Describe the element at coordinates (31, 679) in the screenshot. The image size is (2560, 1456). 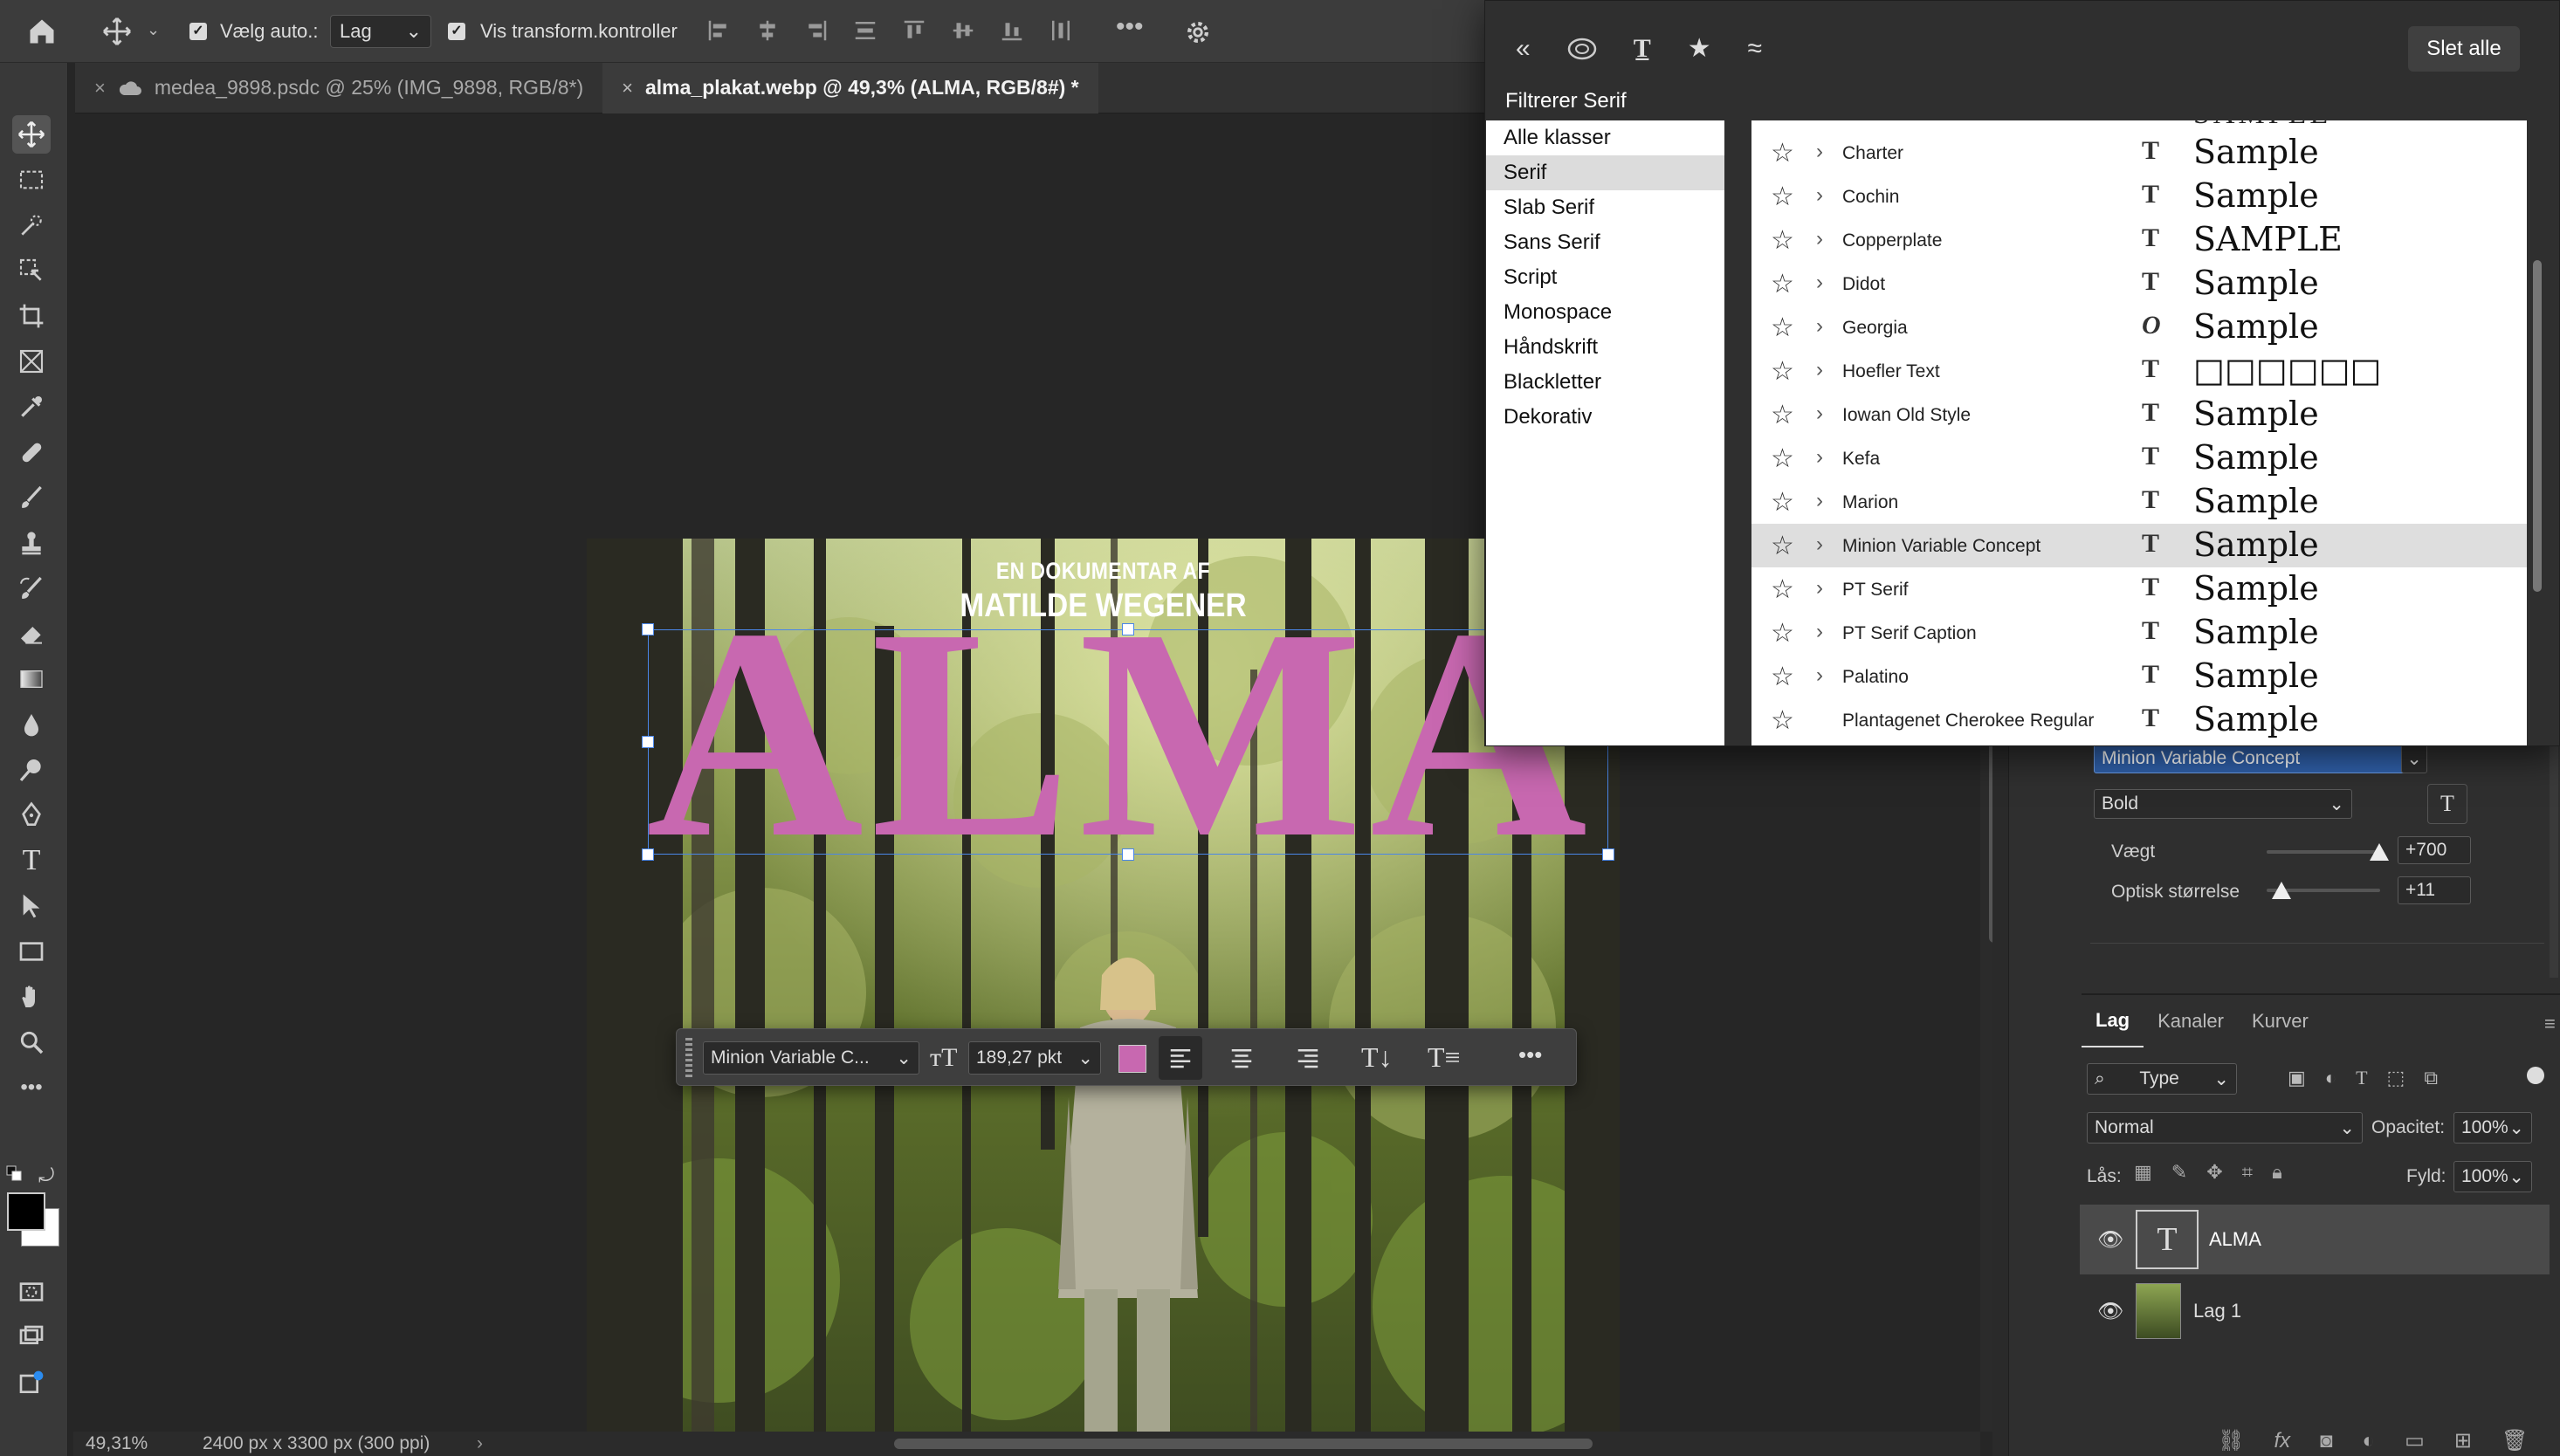
I see `gradient-tool-icon` at that location.